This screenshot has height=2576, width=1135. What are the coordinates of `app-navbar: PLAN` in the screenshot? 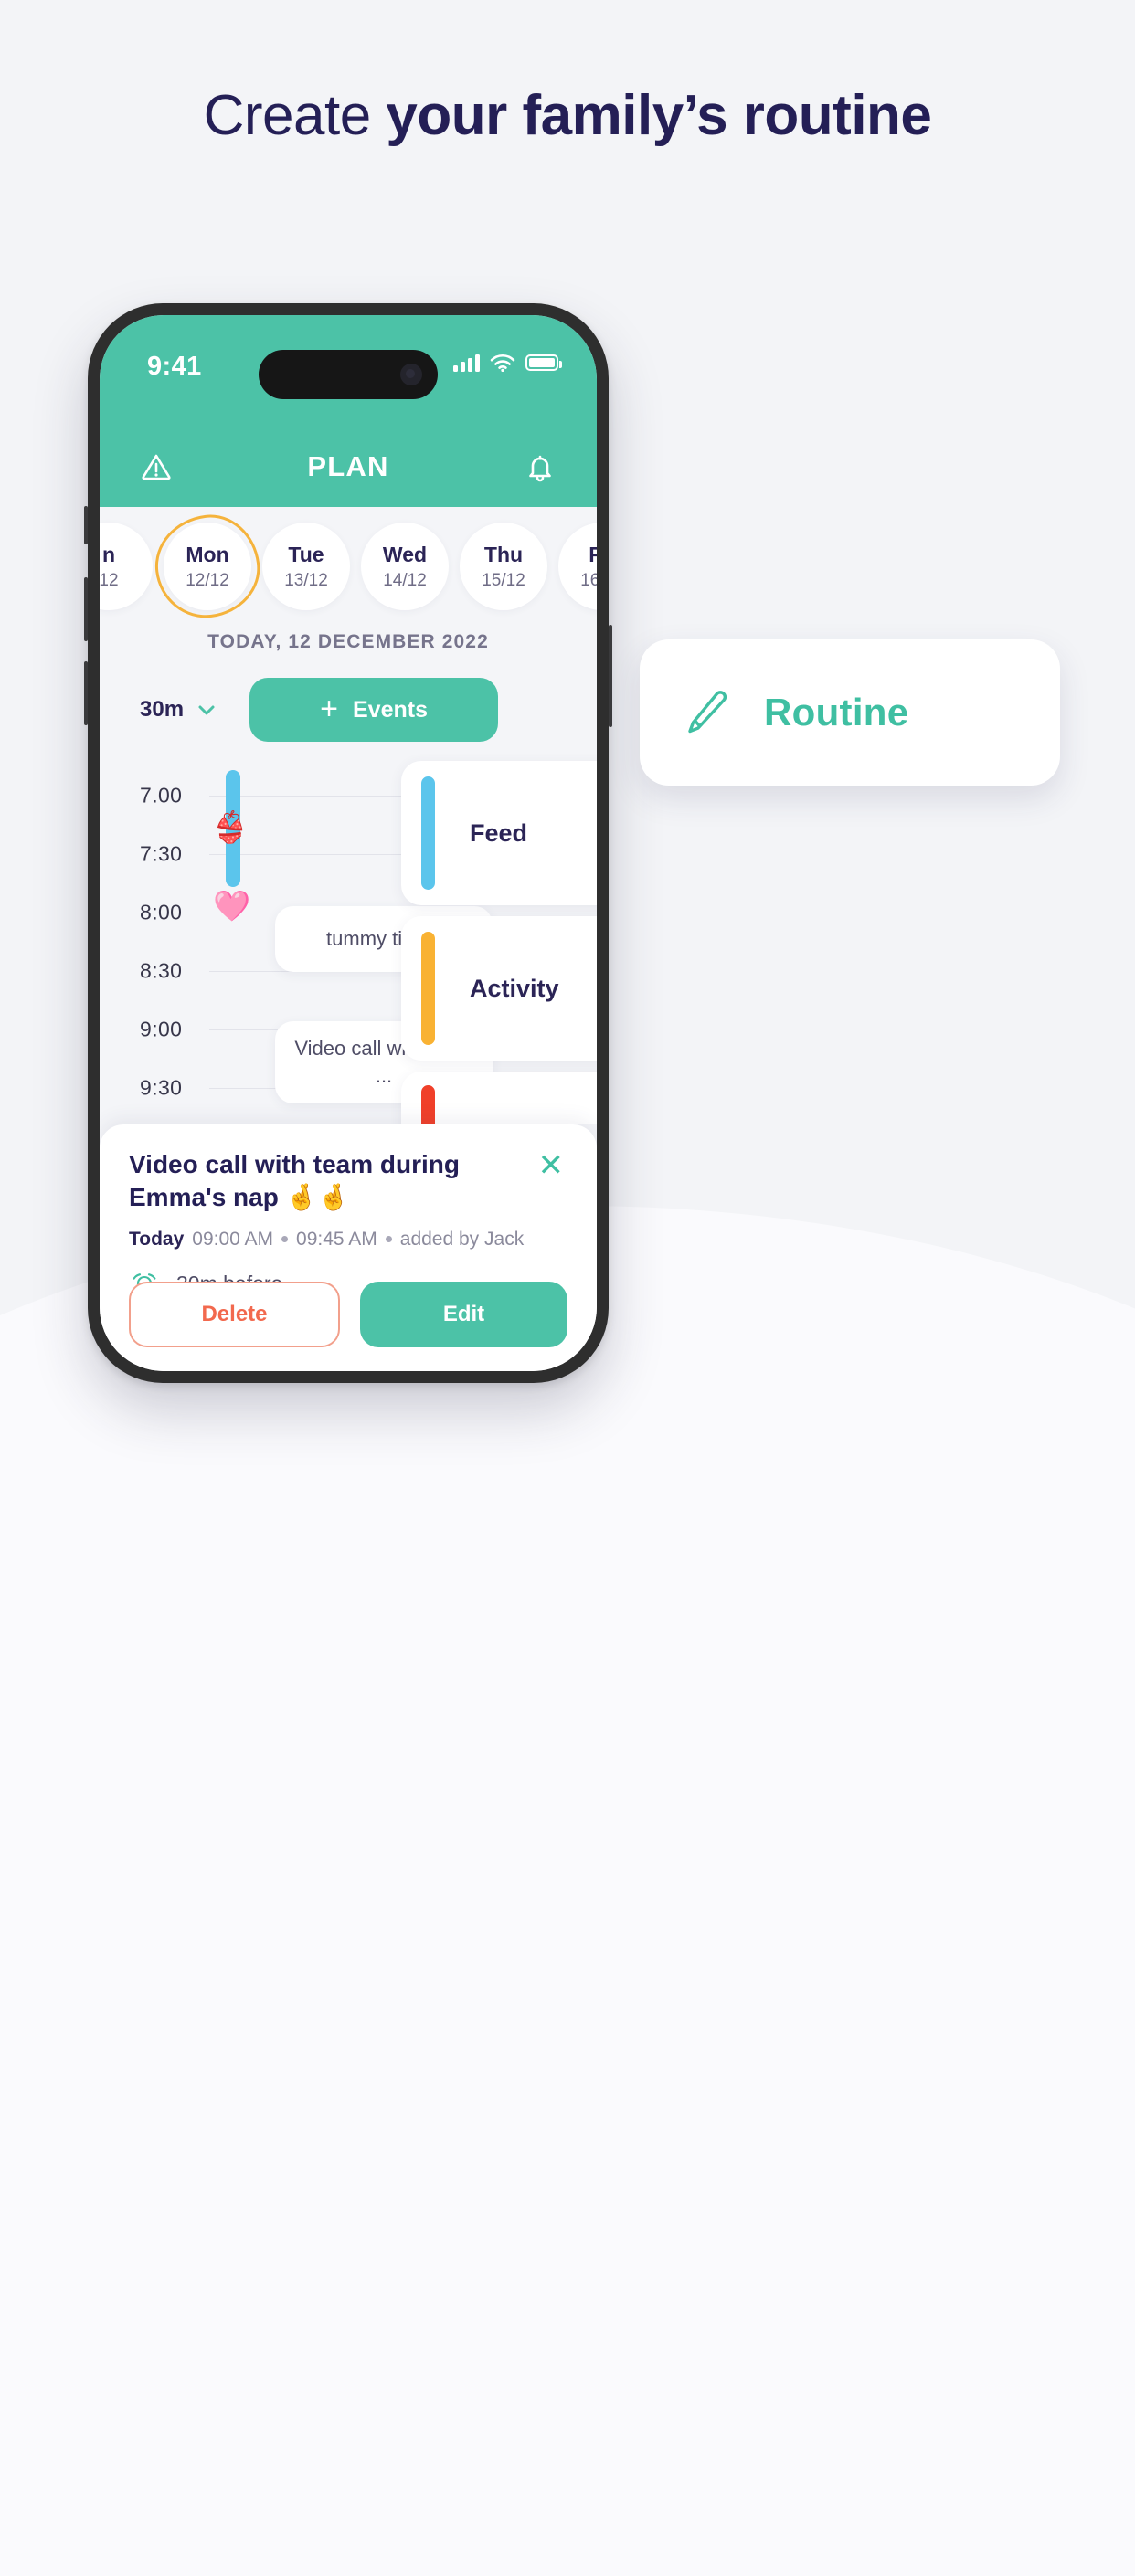 It's located at (348, 467).